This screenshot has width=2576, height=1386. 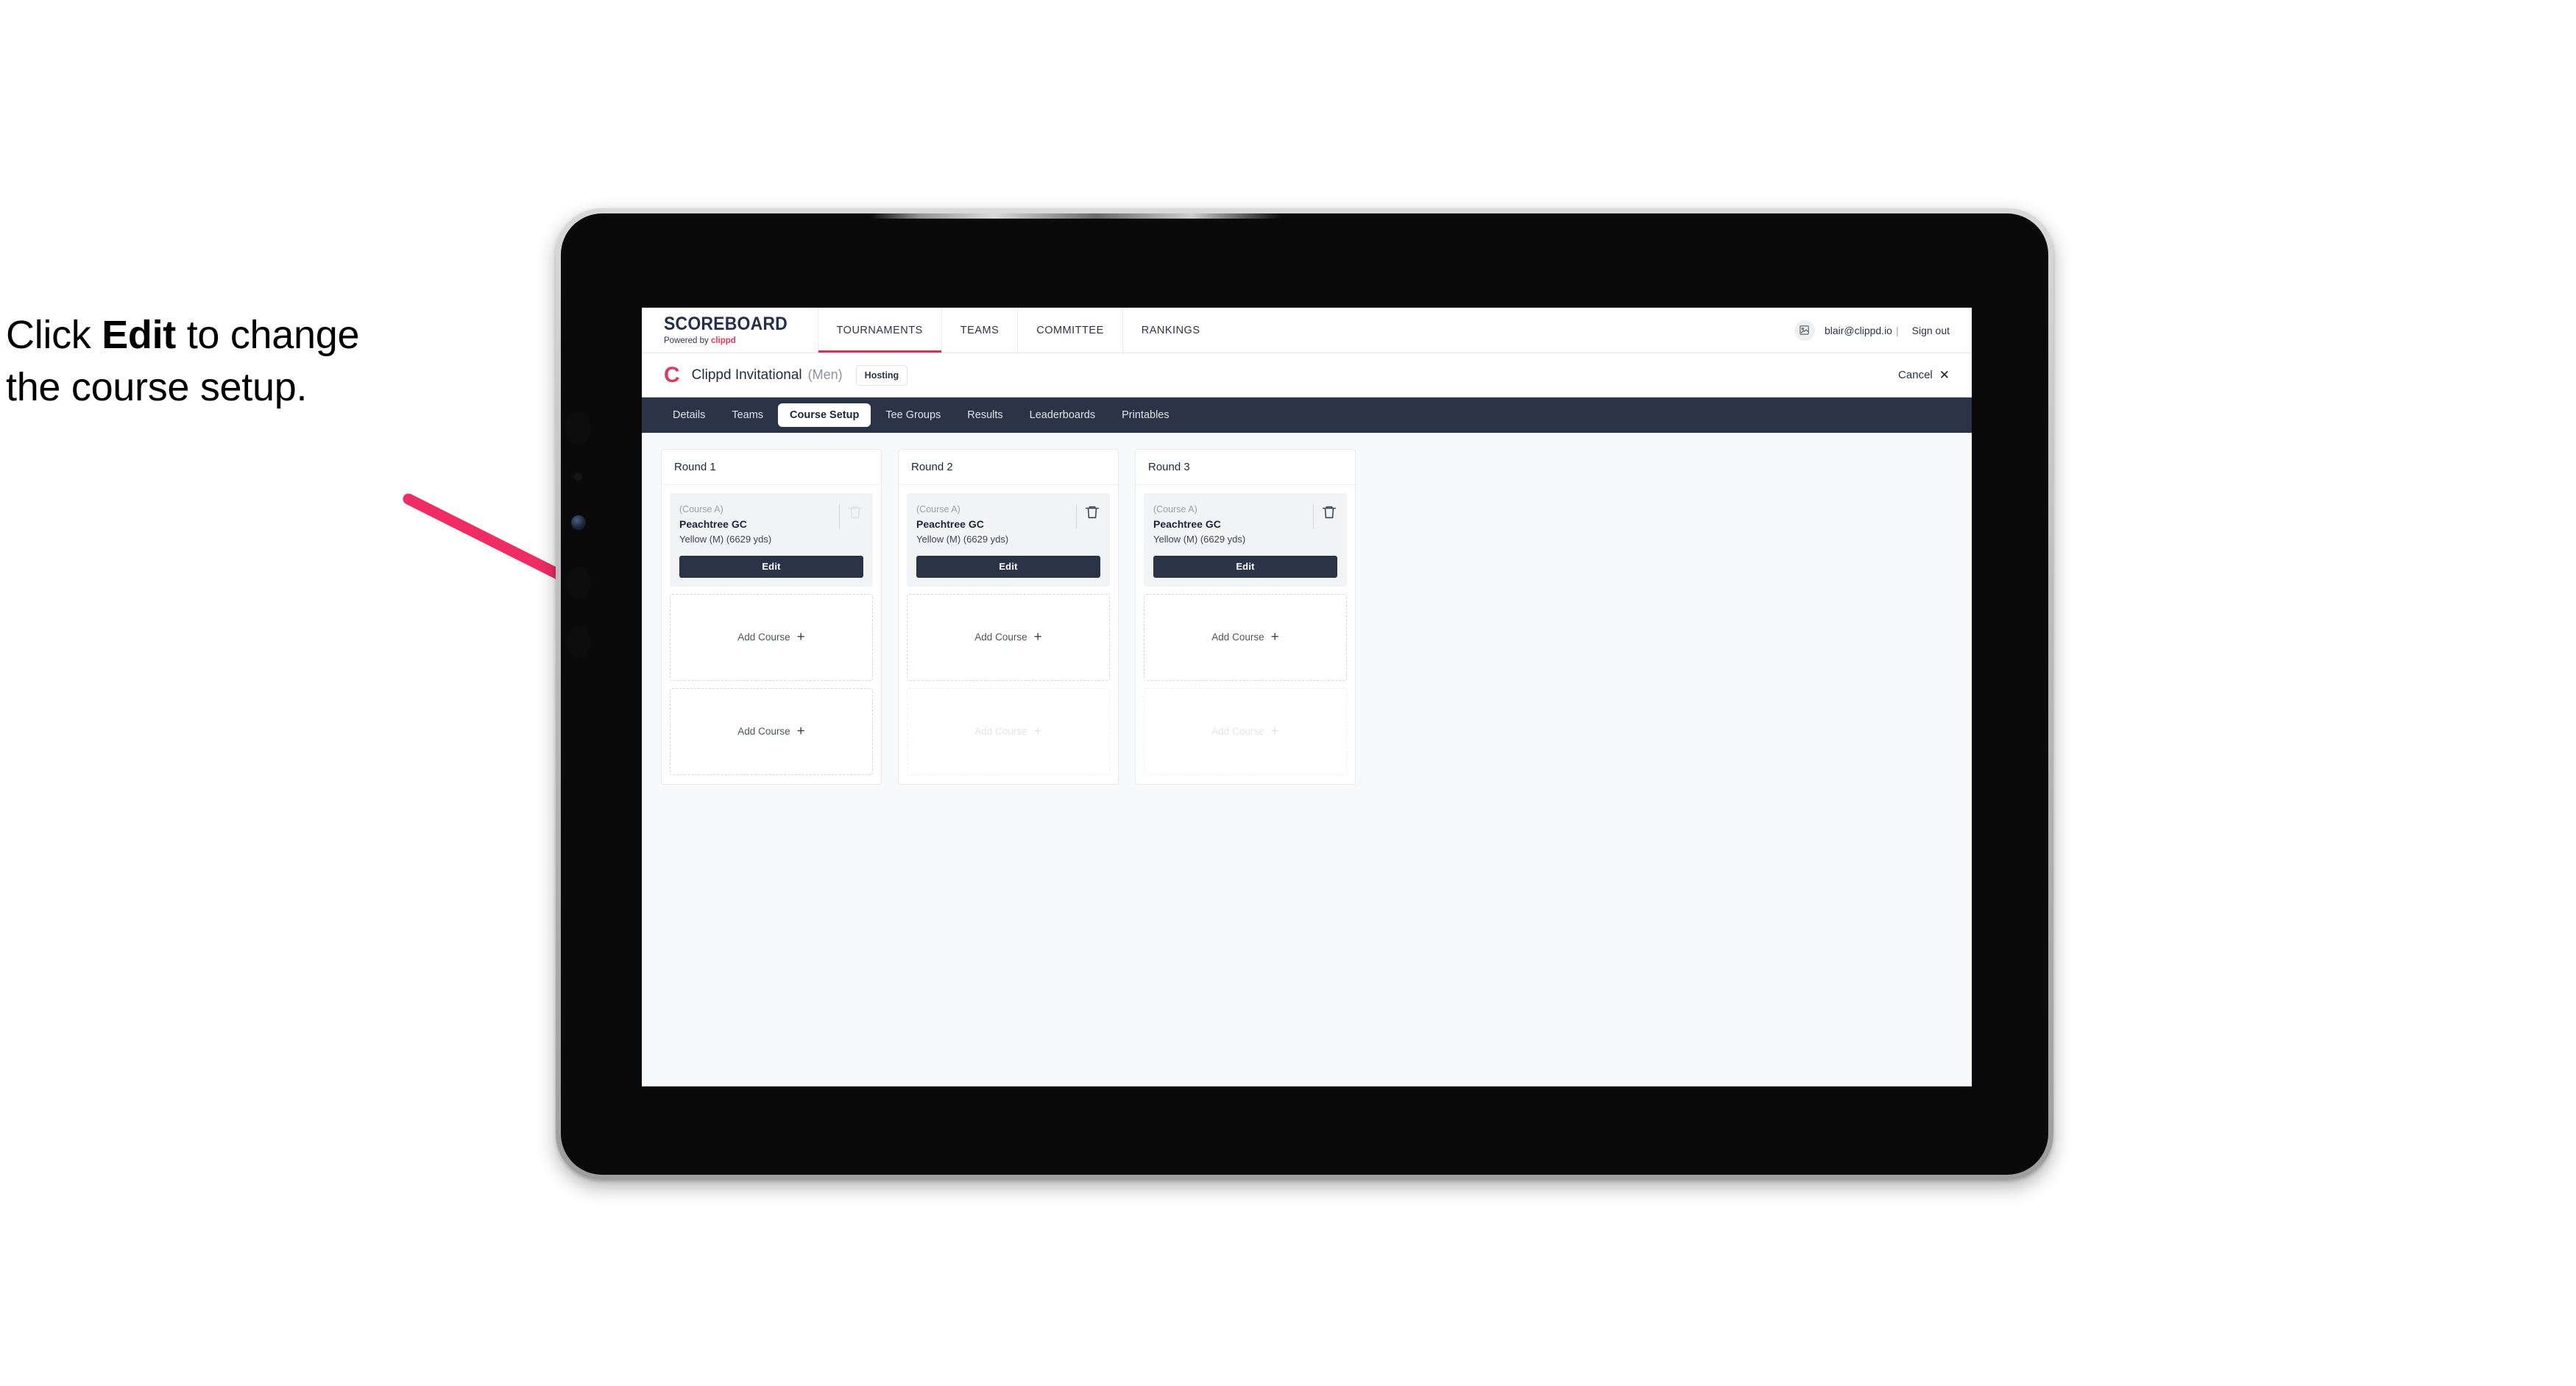 I want to click on nav-item-committee: COMMITTEE, so click(x=1069, y=330).